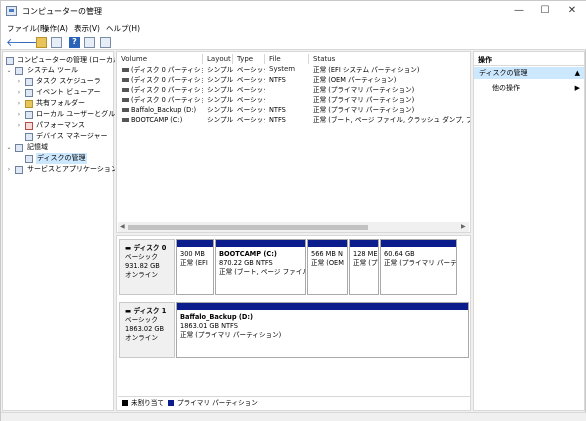 This screenshot has height=421, width=586. I want to click on menu-action: 操作(A), so click(55, 28).